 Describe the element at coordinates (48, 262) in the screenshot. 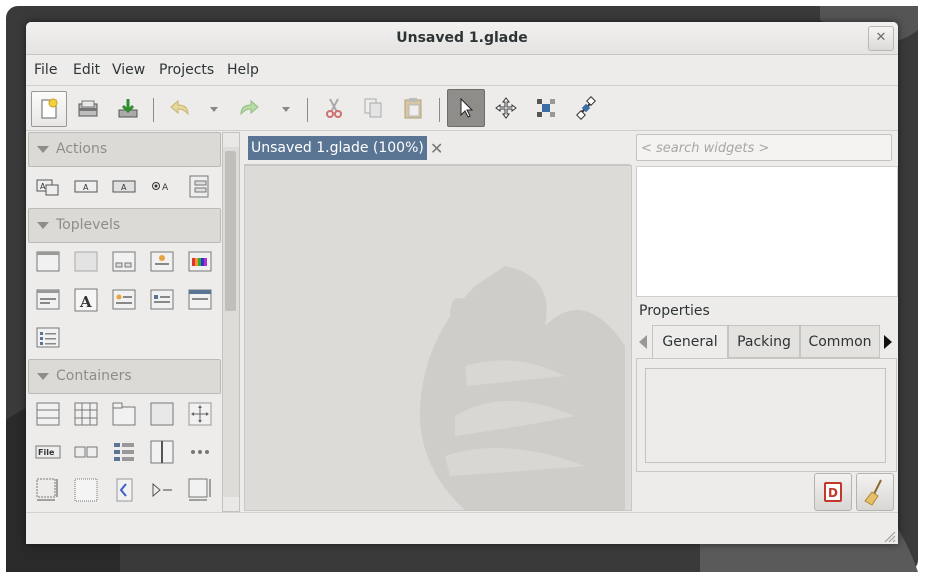

I see `window-icon` at that location.